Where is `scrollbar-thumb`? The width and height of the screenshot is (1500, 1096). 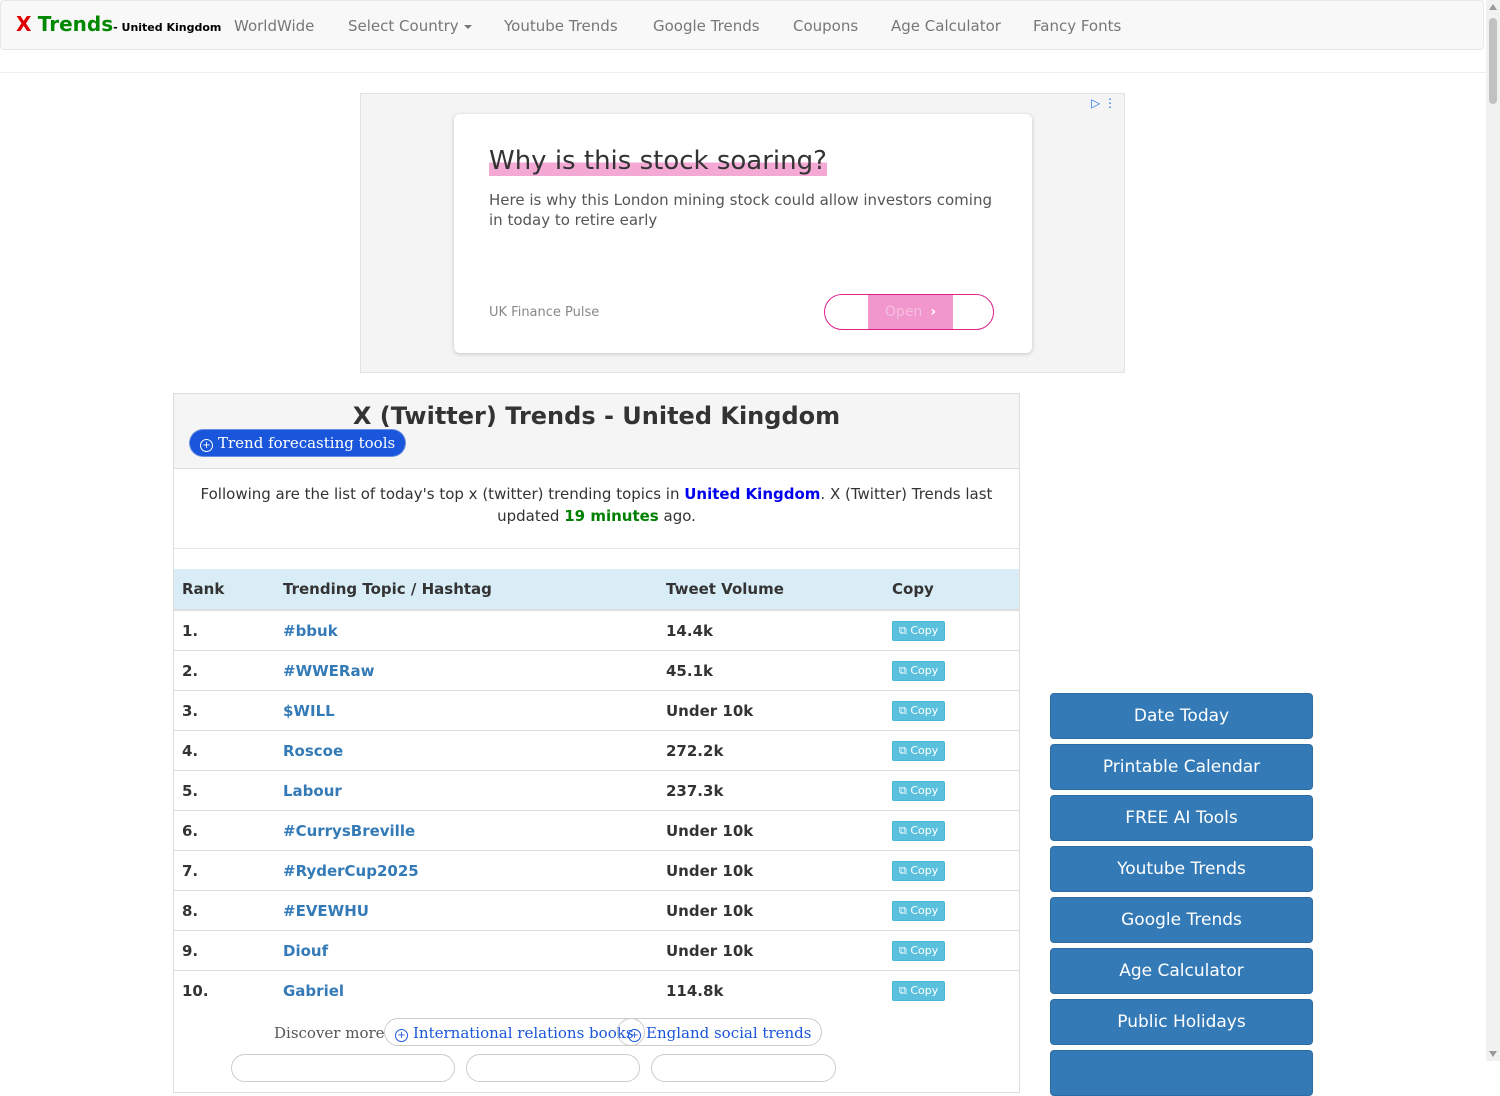 scrollbar-thumb is located at coordinates (1493, 61).